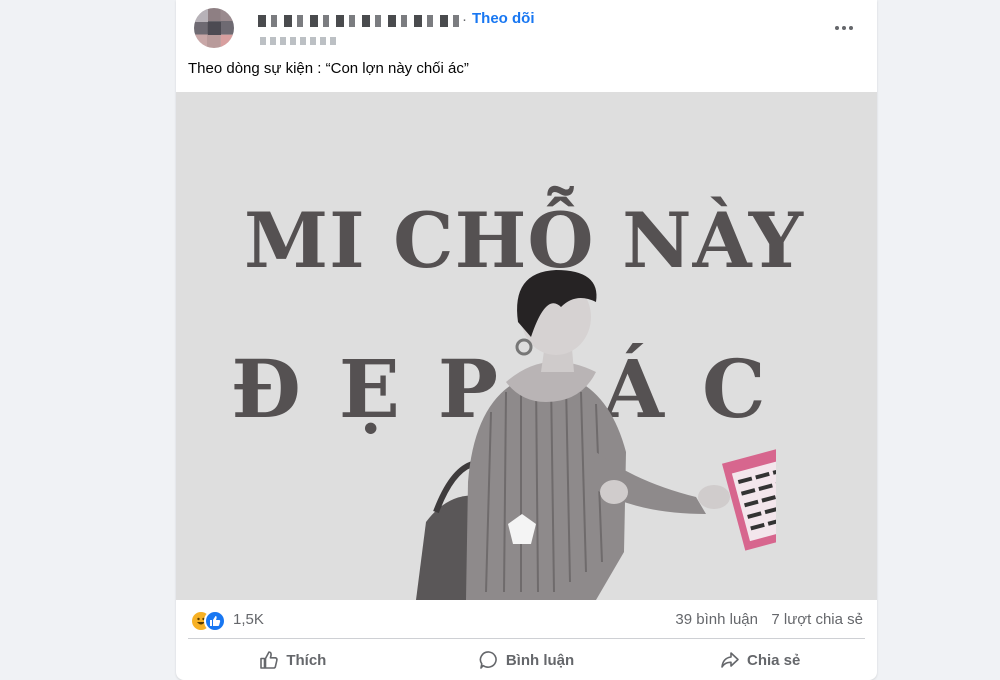 This screenshot has height=680, width=1000. What do you see at coordinates (300, 41) in the screenshot?
I see `post-time-redacted` at bounding box center [300, 41].